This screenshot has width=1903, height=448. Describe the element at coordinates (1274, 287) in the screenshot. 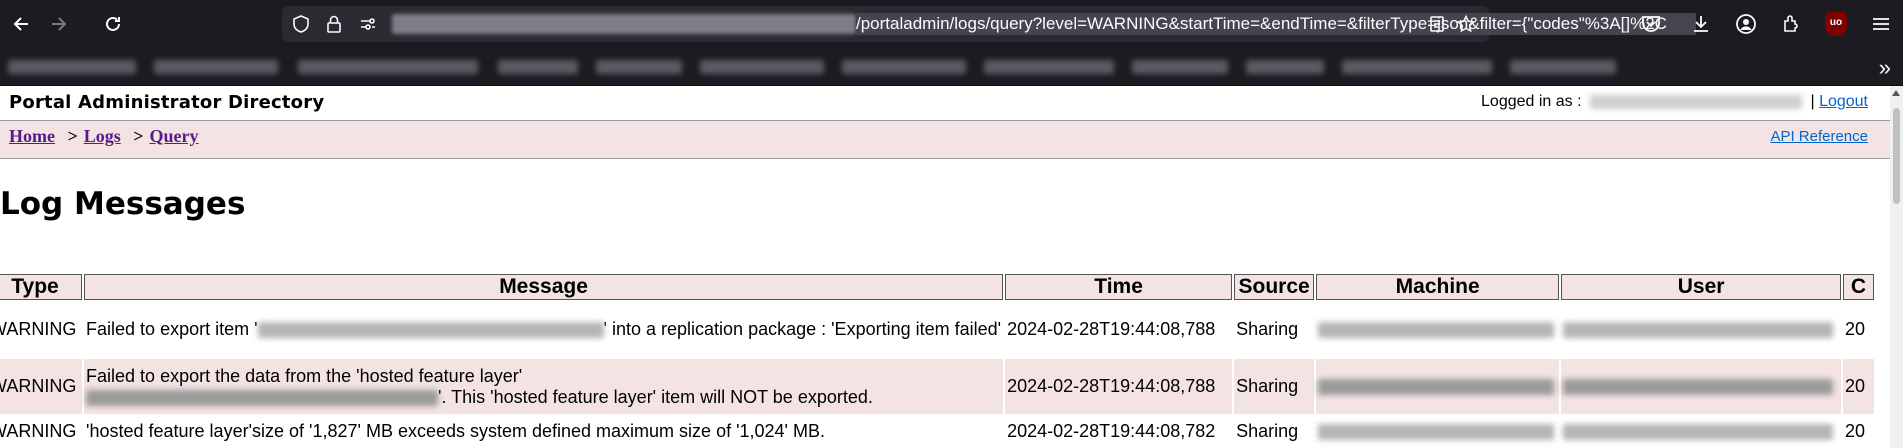

I see `column-header-source: Source` at that location.